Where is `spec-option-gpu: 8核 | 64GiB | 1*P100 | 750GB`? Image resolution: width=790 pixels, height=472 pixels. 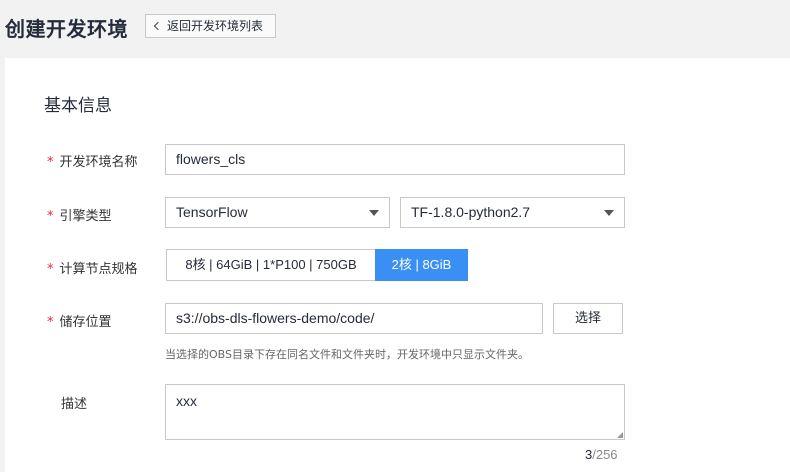 spec-option-gpu: 8核 | 64GiB | 1*P100 | 750GB is located at coordinates (271, 265).